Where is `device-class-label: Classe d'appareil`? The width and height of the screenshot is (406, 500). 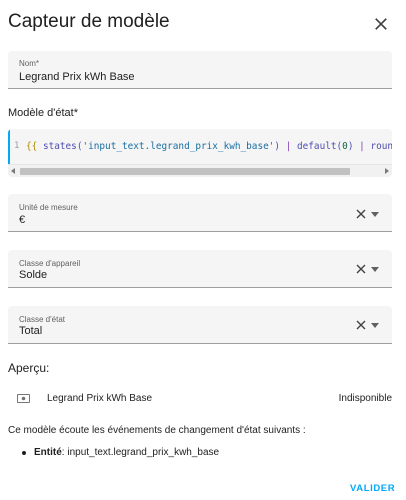 device-class-label: Classe d'appareil is located at coordinates (50, 263).